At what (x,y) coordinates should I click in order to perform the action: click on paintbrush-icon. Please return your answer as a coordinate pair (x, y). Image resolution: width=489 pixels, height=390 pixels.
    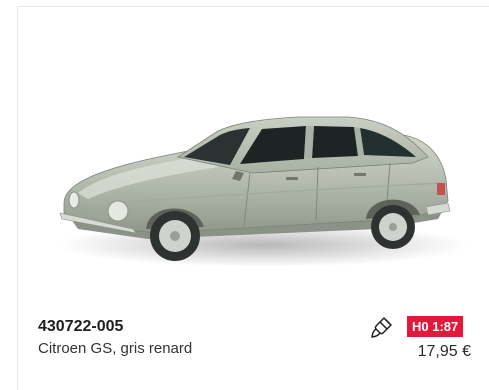
    Looking at the image, I should click on (382, 327).